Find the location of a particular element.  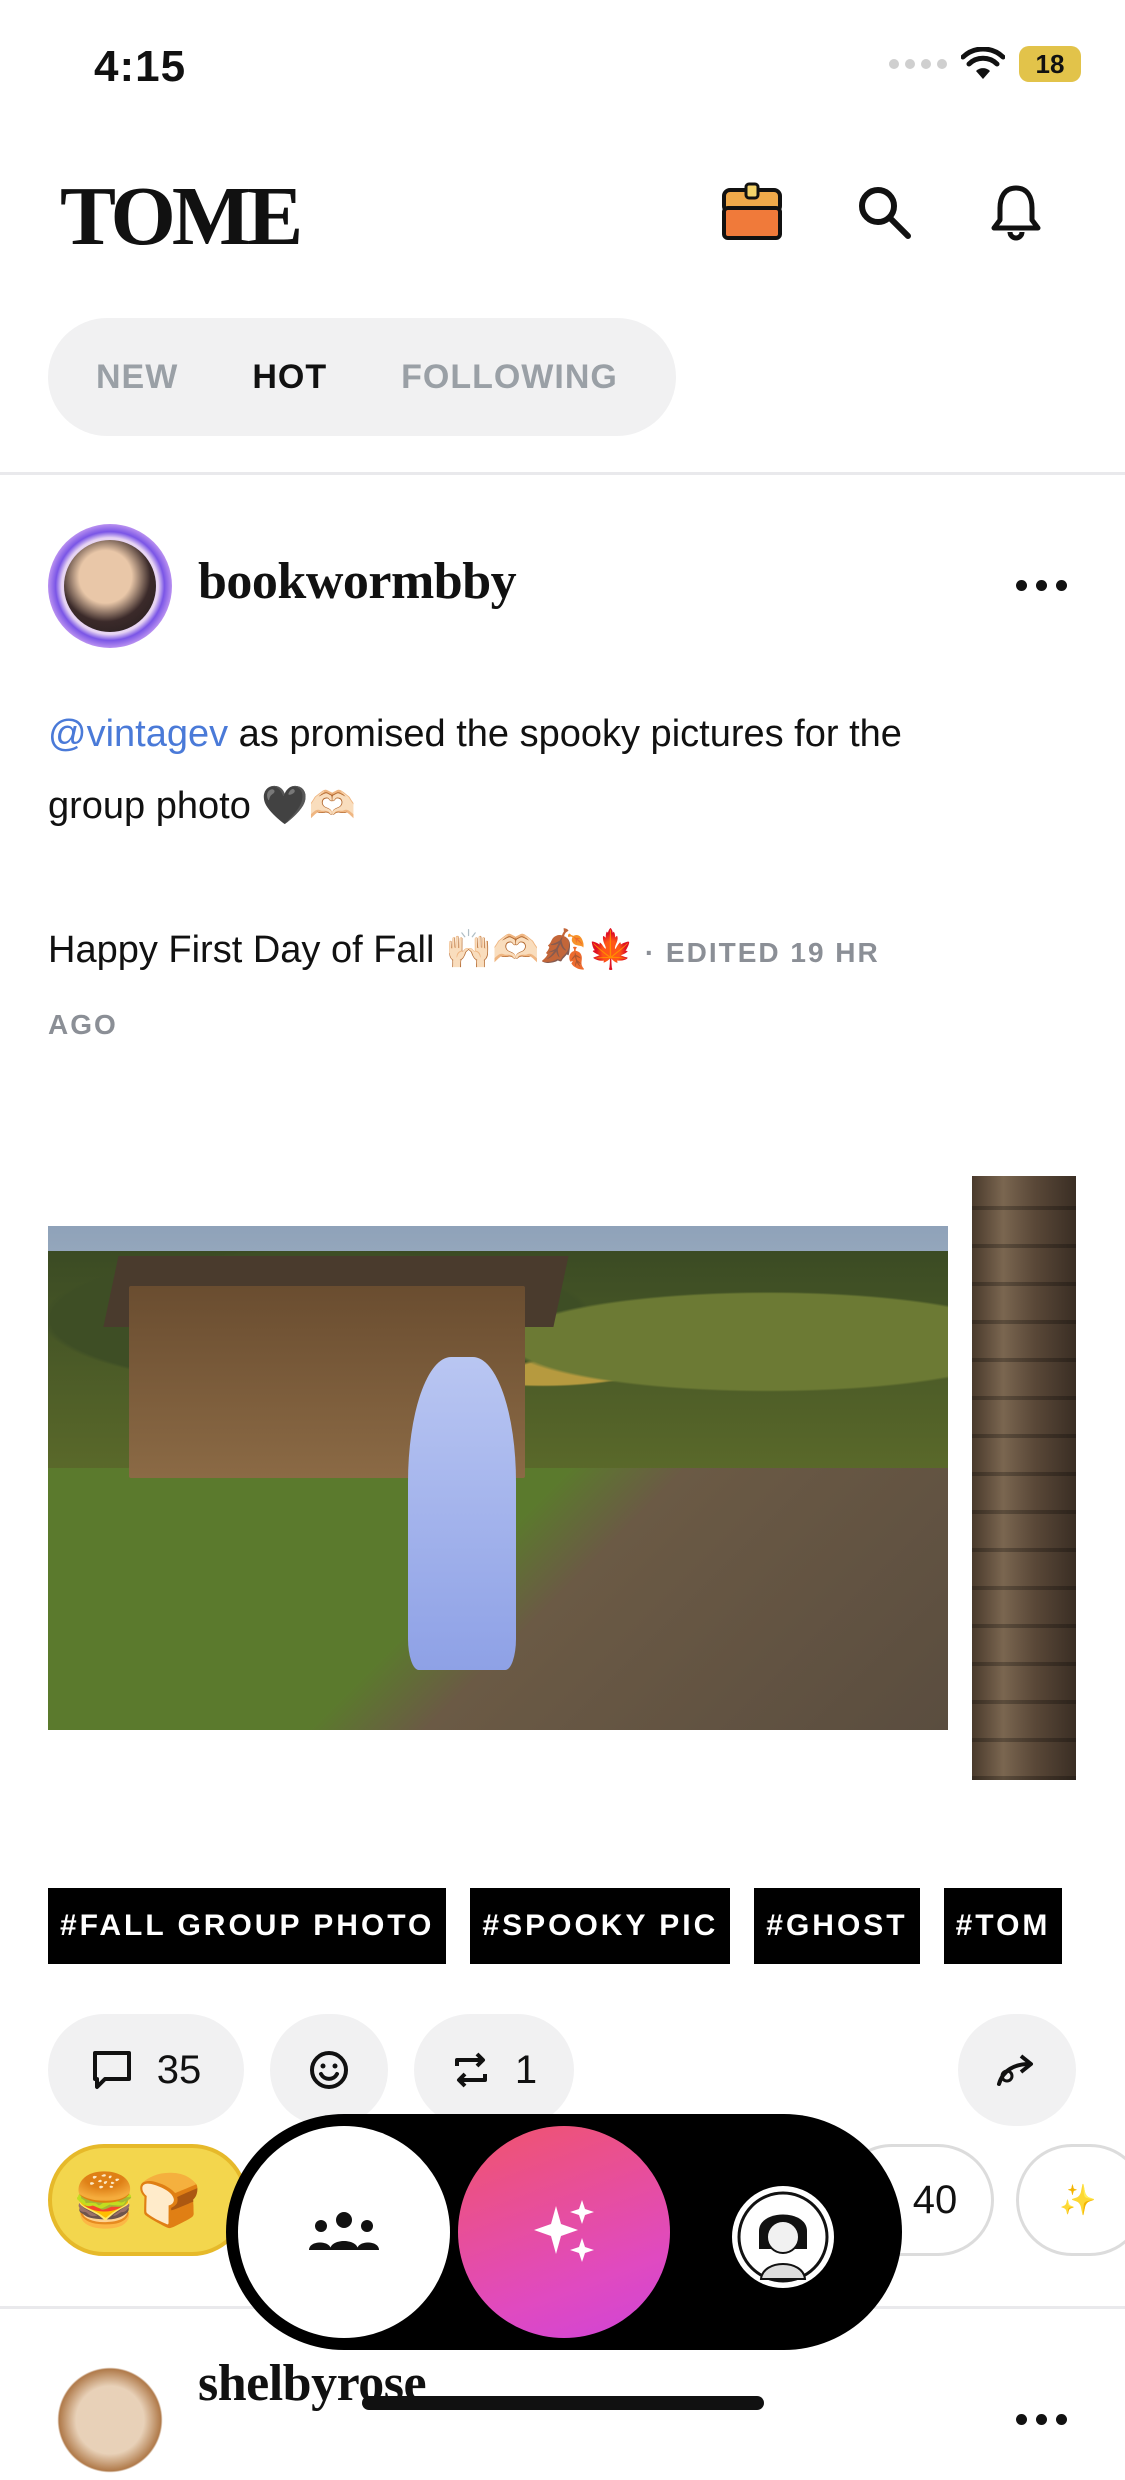

comments-button: 35 is located at coordinates (146, 2070).